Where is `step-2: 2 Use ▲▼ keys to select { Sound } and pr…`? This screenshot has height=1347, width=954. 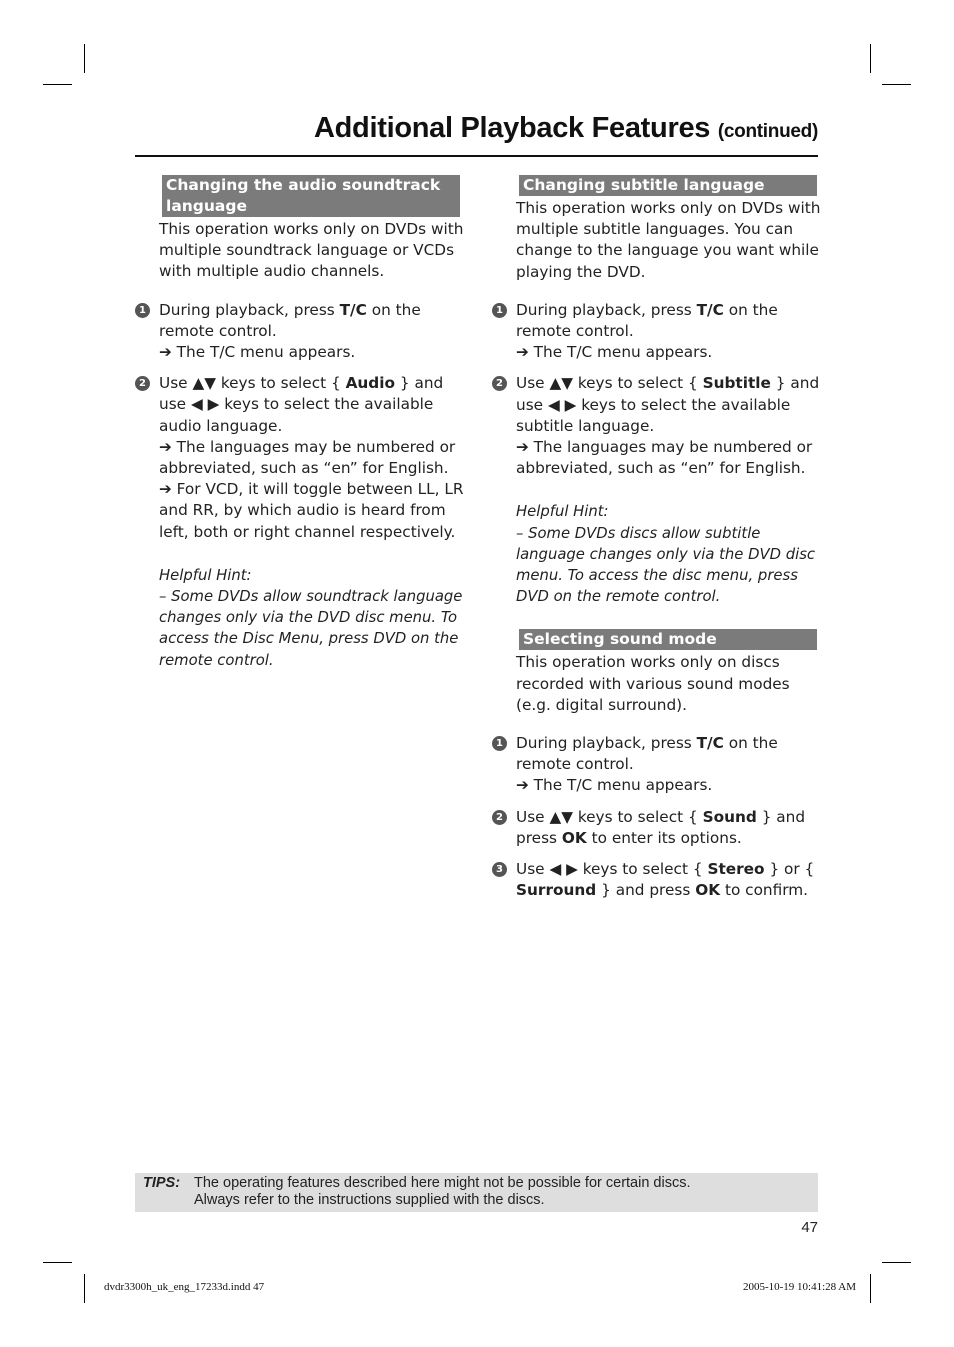
step-2: 2 Use ▲▼ keys to select { Sound } and pr… is located at coordinates (657, 828).